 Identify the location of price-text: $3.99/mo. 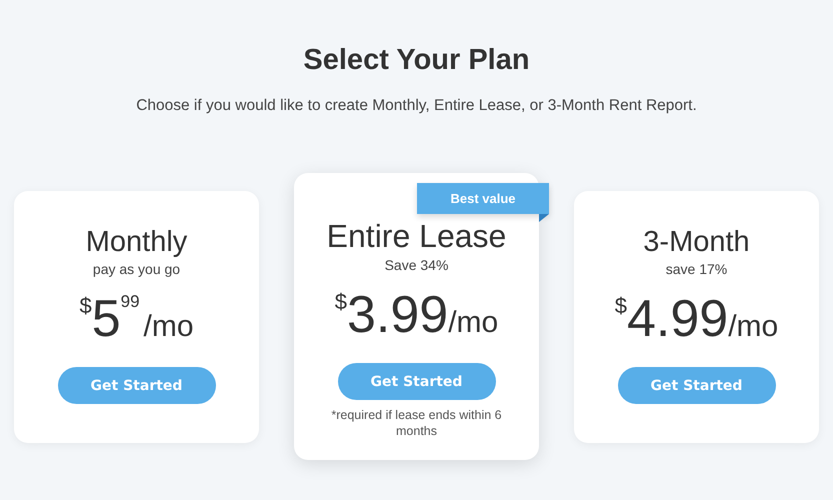
(416, 315).